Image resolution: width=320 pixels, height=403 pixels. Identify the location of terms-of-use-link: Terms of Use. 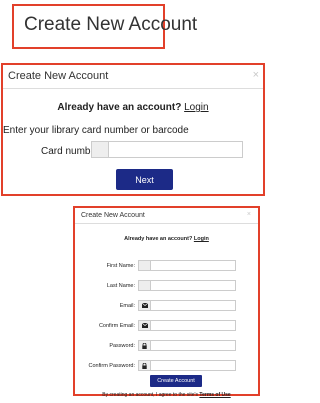
(214, 395).